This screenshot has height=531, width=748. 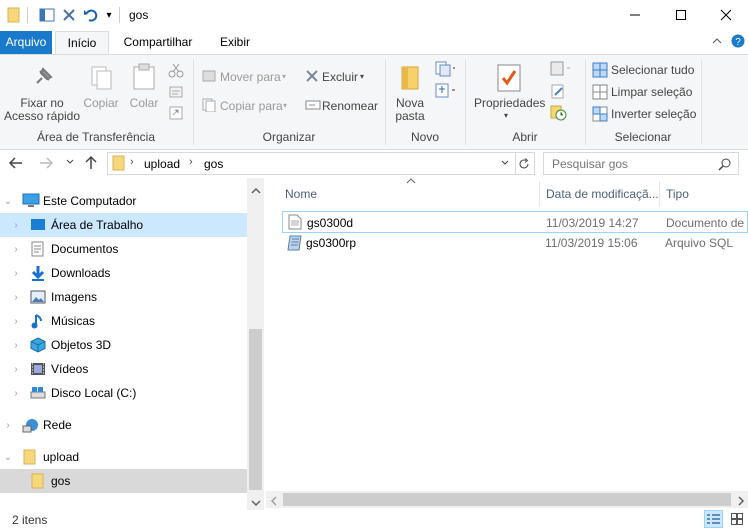 I want to click on up-button, so click(x=91, y=164).